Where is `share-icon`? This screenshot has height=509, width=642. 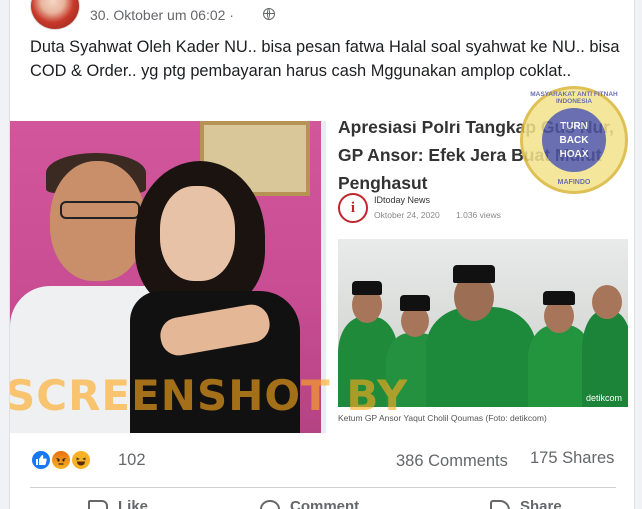
share-icon is located at coordinates (500, 504).